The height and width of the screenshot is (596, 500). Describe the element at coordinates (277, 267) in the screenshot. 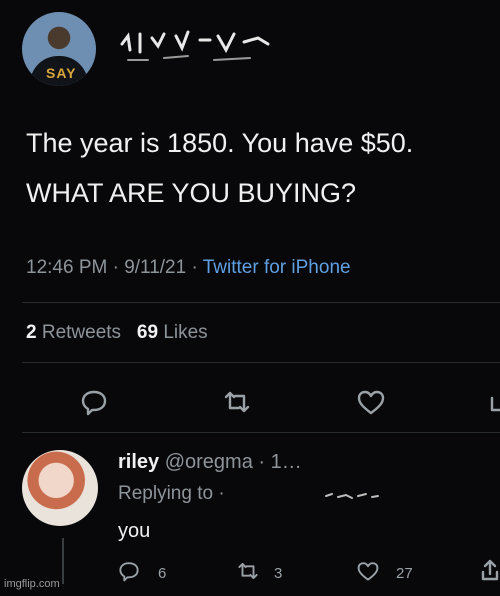

I see `tweet-source-link: Twitter for iPhone` at that location.